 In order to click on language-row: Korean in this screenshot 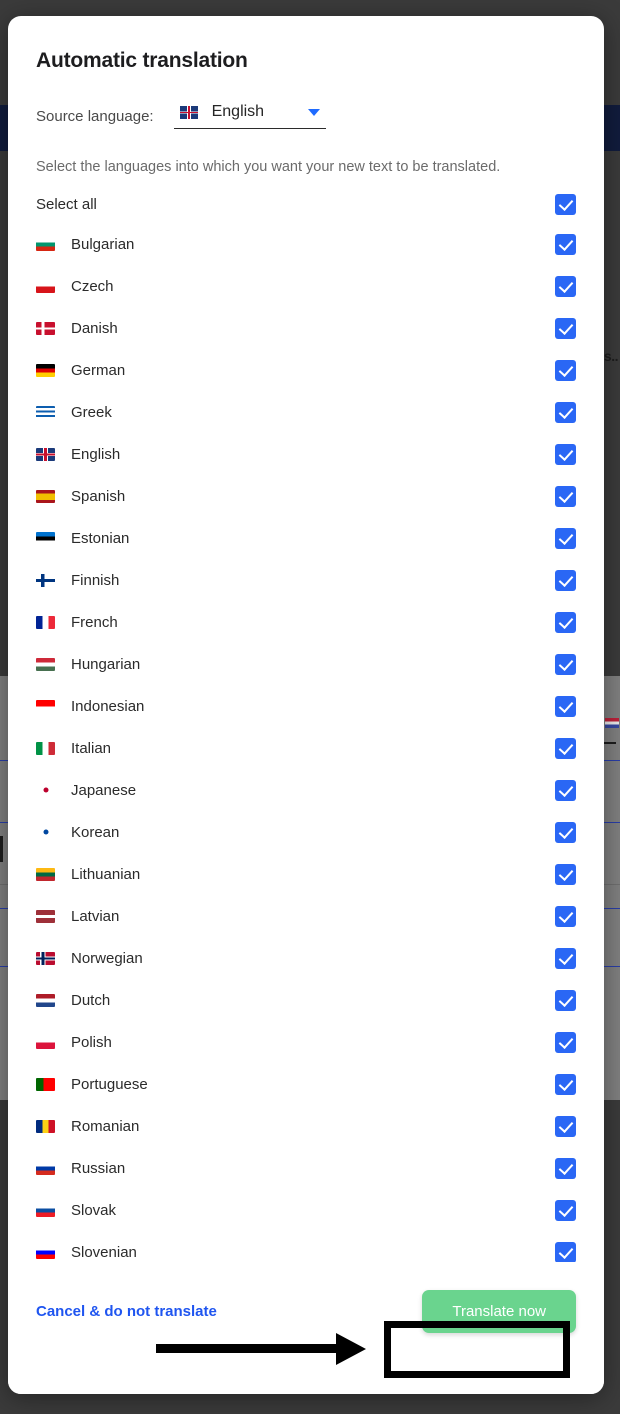, I will do `click(306, 832)`.